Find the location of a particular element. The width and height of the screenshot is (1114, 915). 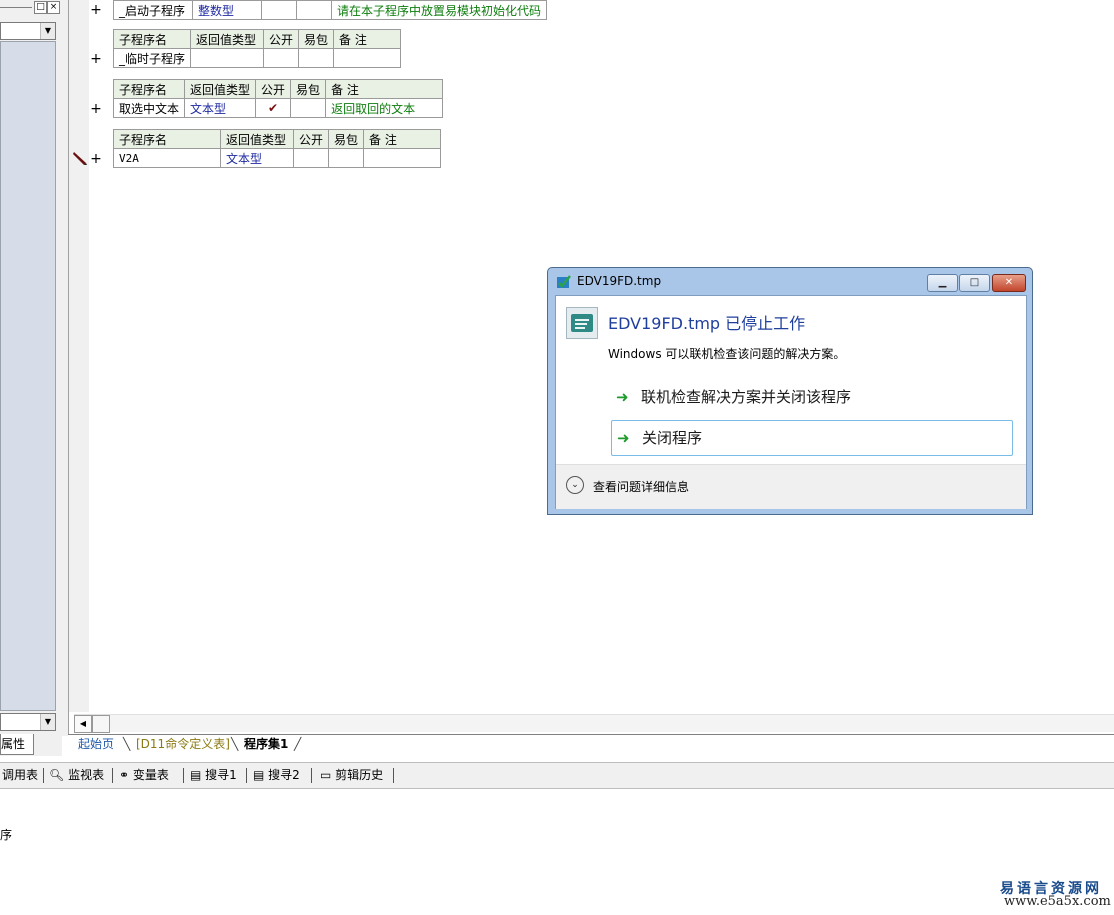

close-panel-button: × is located at coordinates (53, 7).